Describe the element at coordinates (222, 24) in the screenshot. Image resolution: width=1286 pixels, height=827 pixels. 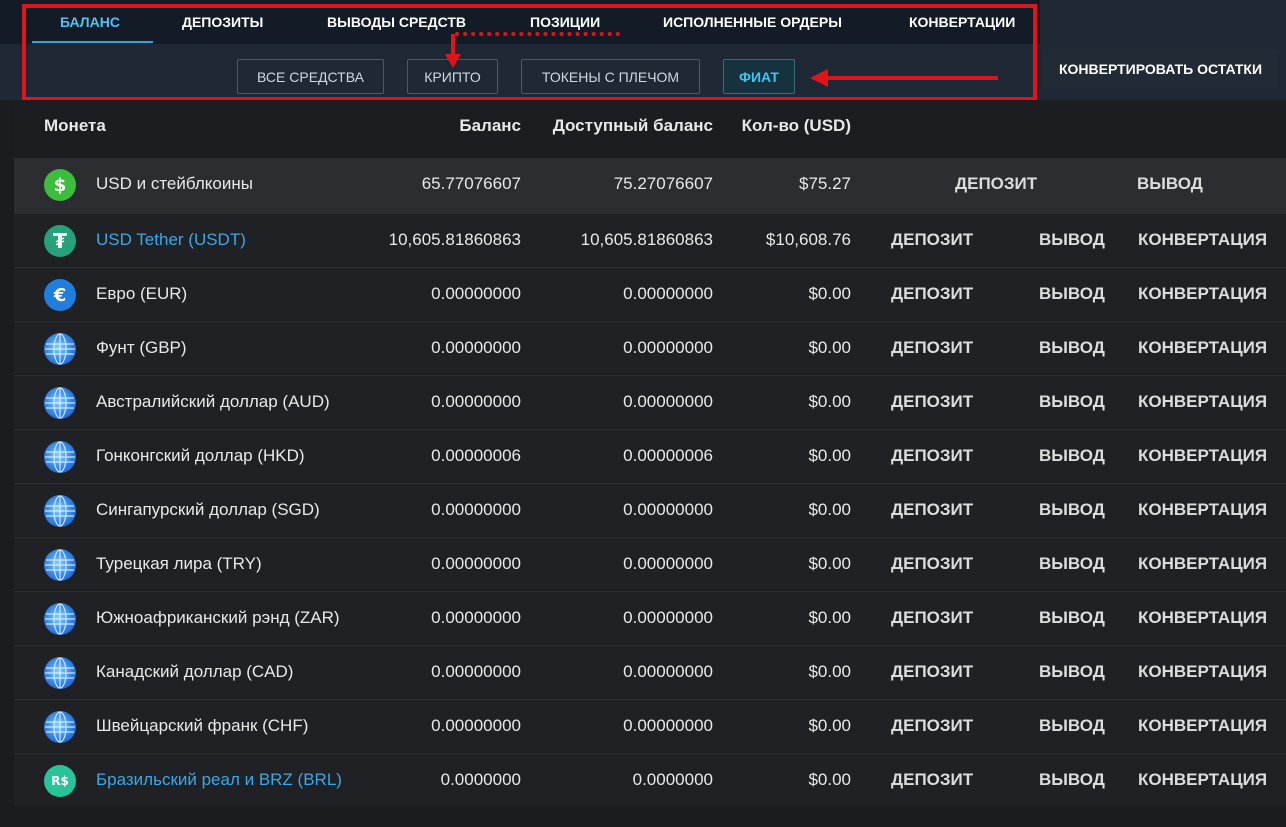
I see `tab-deposits: ДЕПОЗИТЫ` at that location.